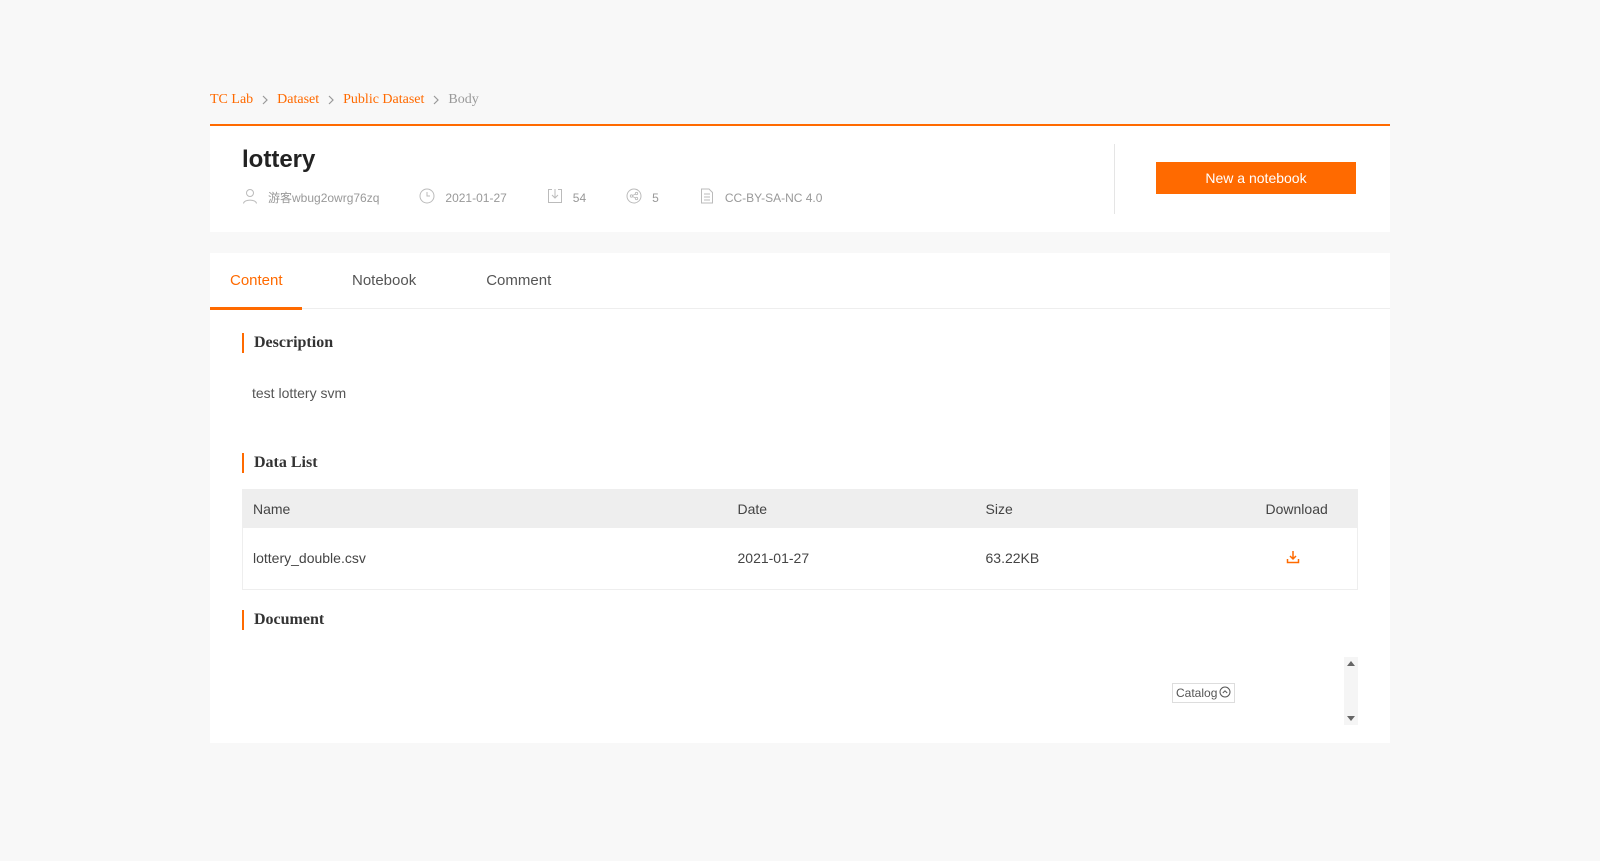 Image resolution: width=1600 pixels, height=861 pixels. Describe the element at coordinates (283, 620) in the screenshot. I see `document-heading: Document` at that location.